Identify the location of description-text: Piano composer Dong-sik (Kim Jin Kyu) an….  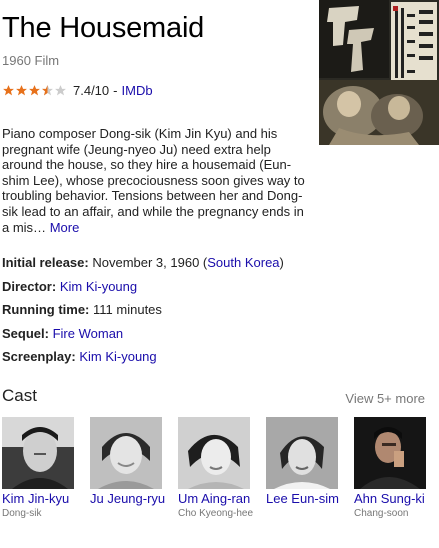
(153, 180).